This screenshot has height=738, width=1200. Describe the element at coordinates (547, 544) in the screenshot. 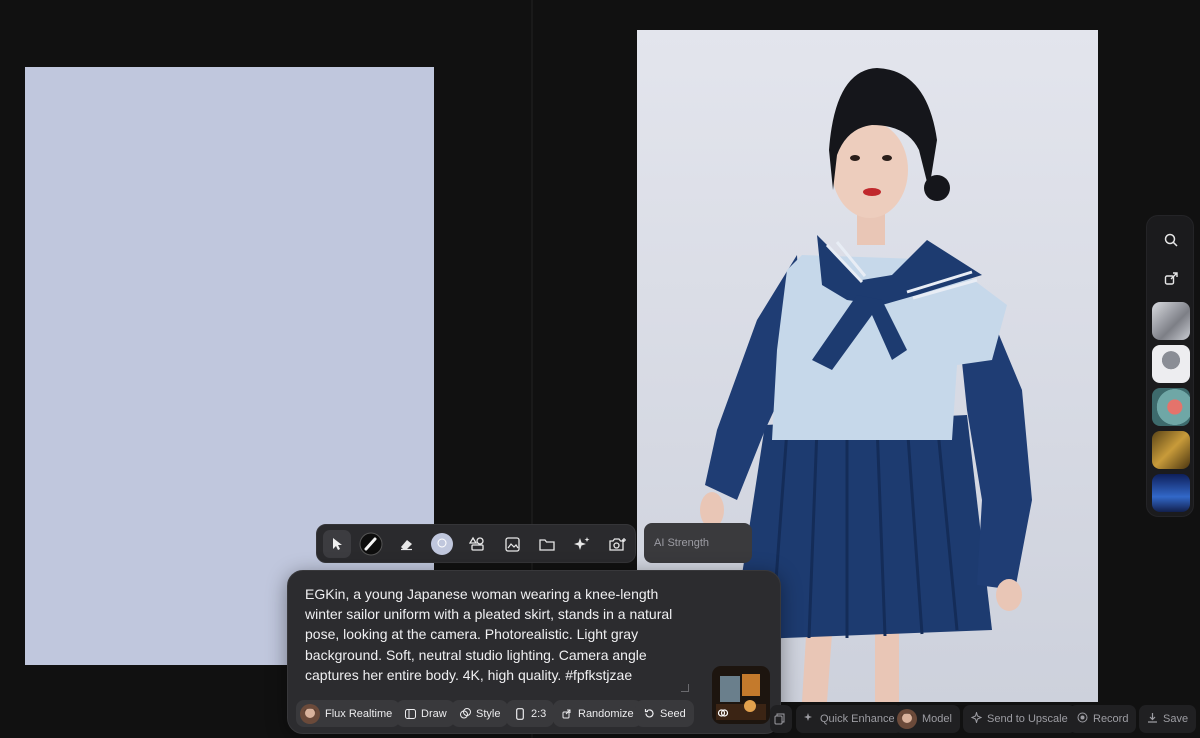

I see `folder-icon` at that location.